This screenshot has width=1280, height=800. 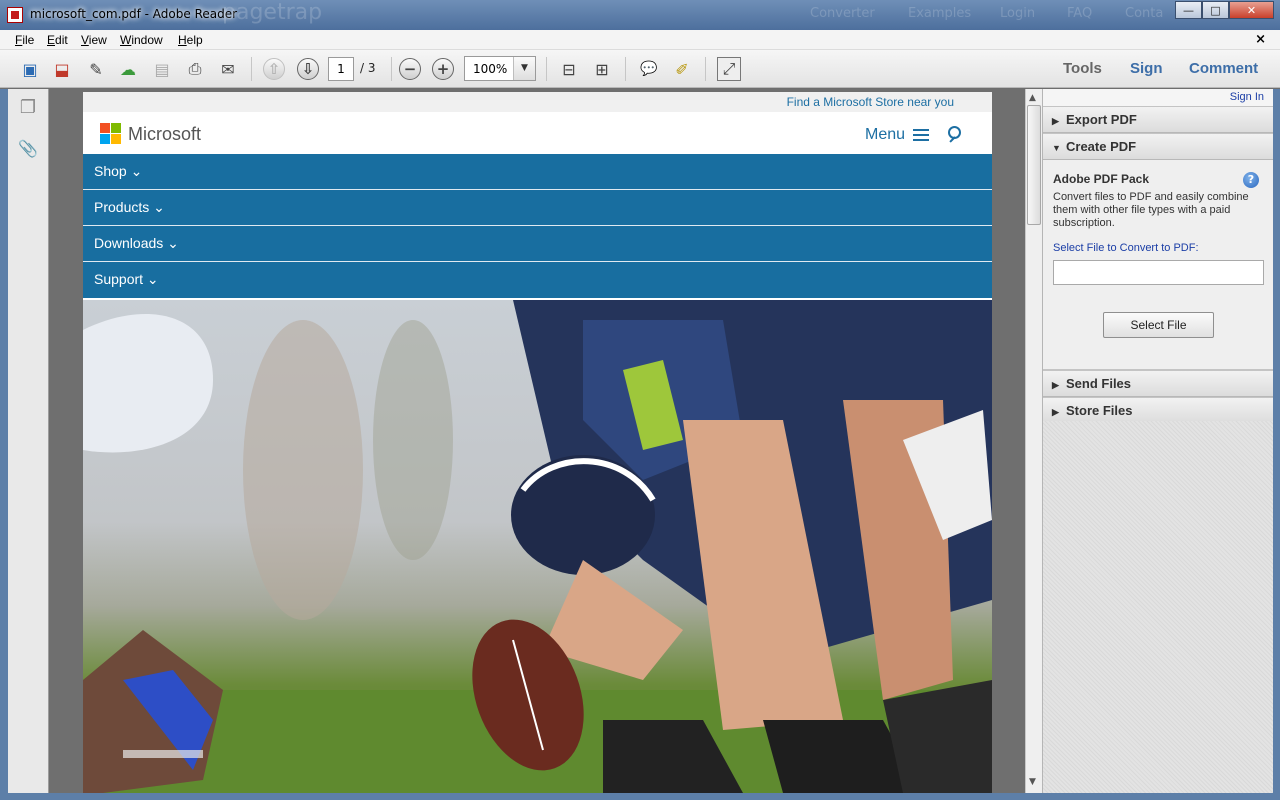 I want to click on tab-sign: Sign, so click(x=1146, y=68).